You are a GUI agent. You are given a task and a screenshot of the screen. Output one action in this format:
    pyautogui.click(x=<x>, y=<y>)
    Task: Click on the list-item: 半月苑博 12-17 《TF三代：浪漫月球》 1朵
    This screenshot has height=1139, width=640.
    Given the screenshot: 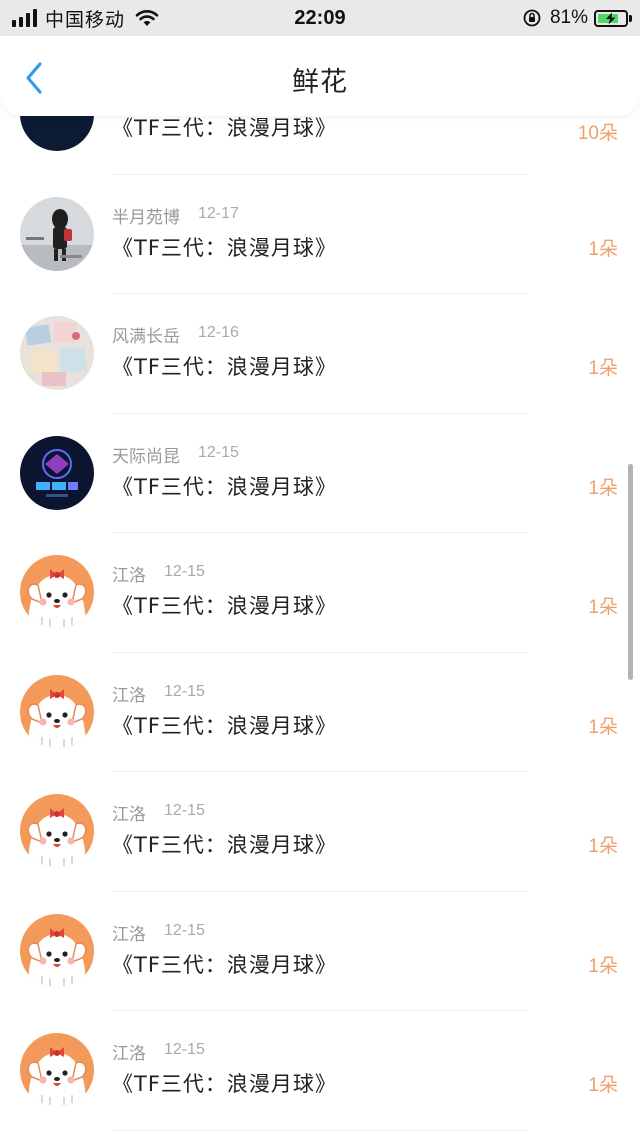 What is the action you would take?
    pyautogui.click(x=320, y=234)
    